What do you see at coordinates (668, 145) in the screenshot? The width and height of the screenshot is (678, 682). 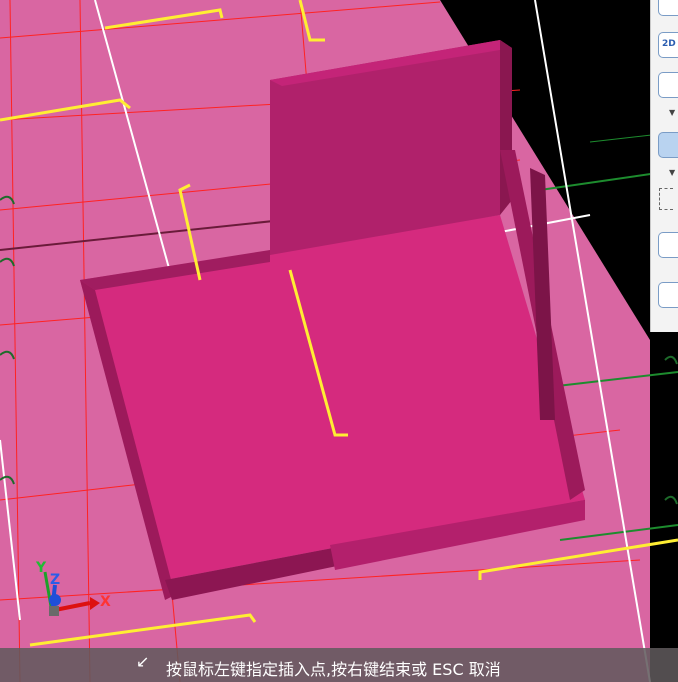 I see `box-3d-view-icon` at bounding box center [668, 145].